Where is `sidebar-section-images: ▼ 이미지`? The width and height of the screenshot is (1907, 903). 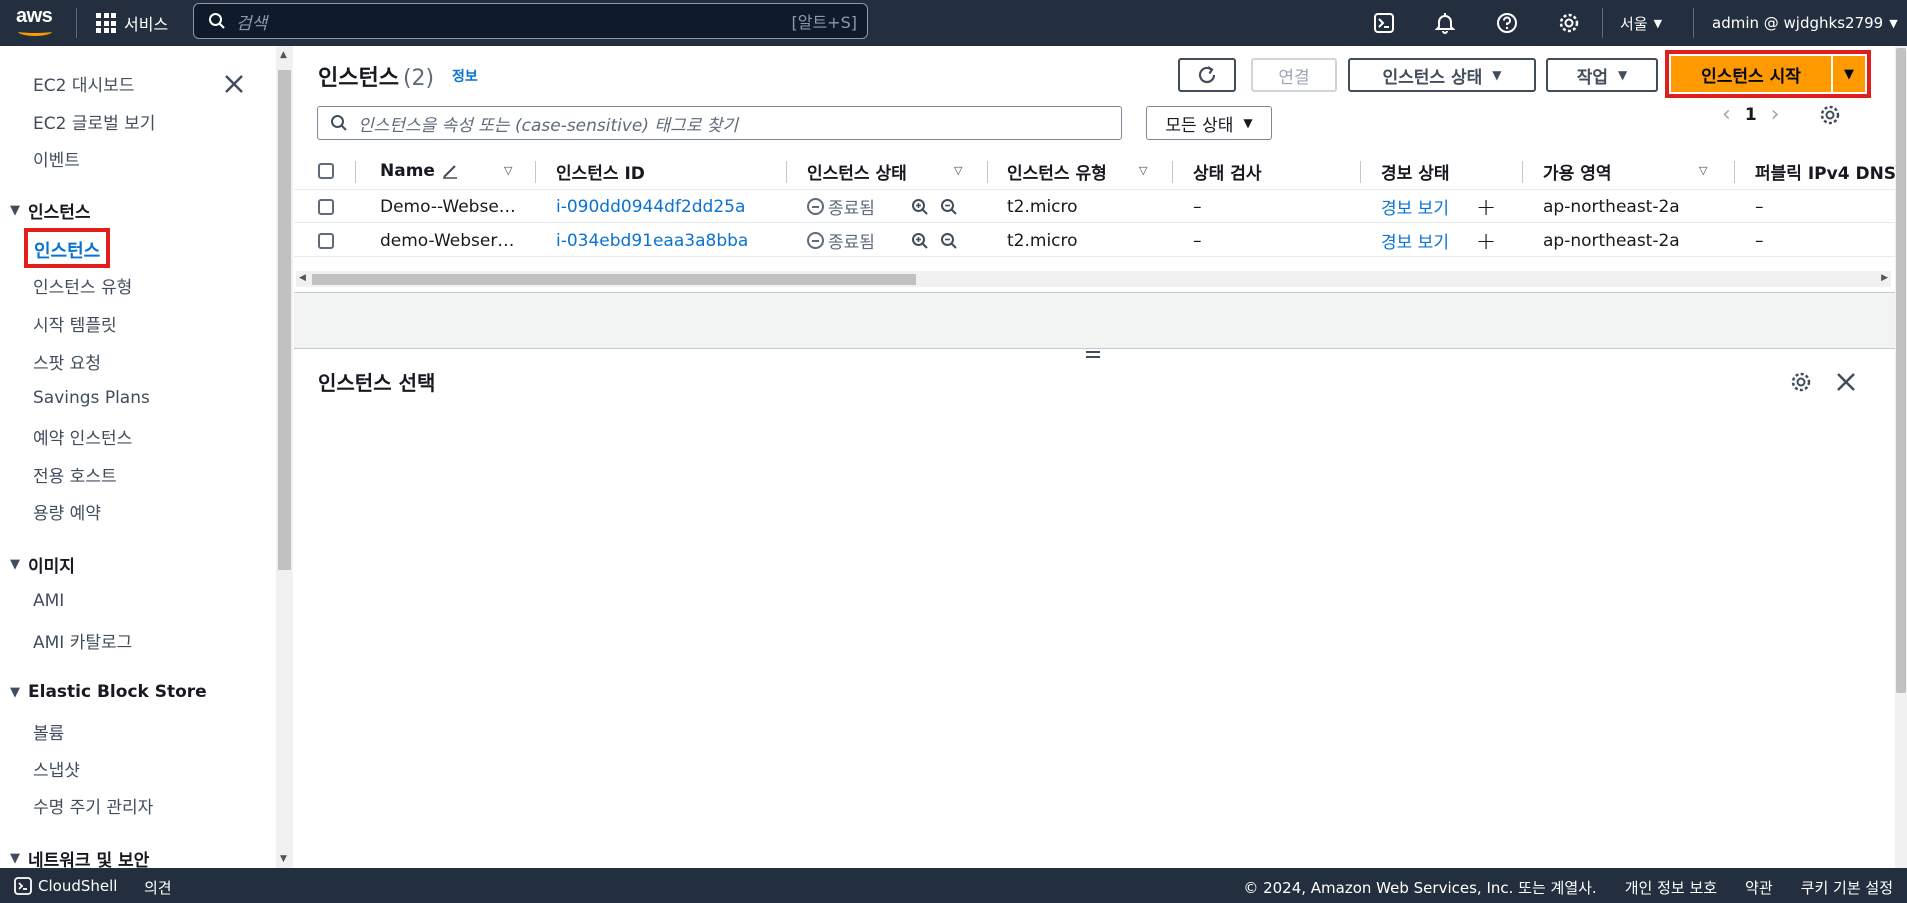
sidebar-section-images: ▼ 이미지 is located at coordinates (42, 564).